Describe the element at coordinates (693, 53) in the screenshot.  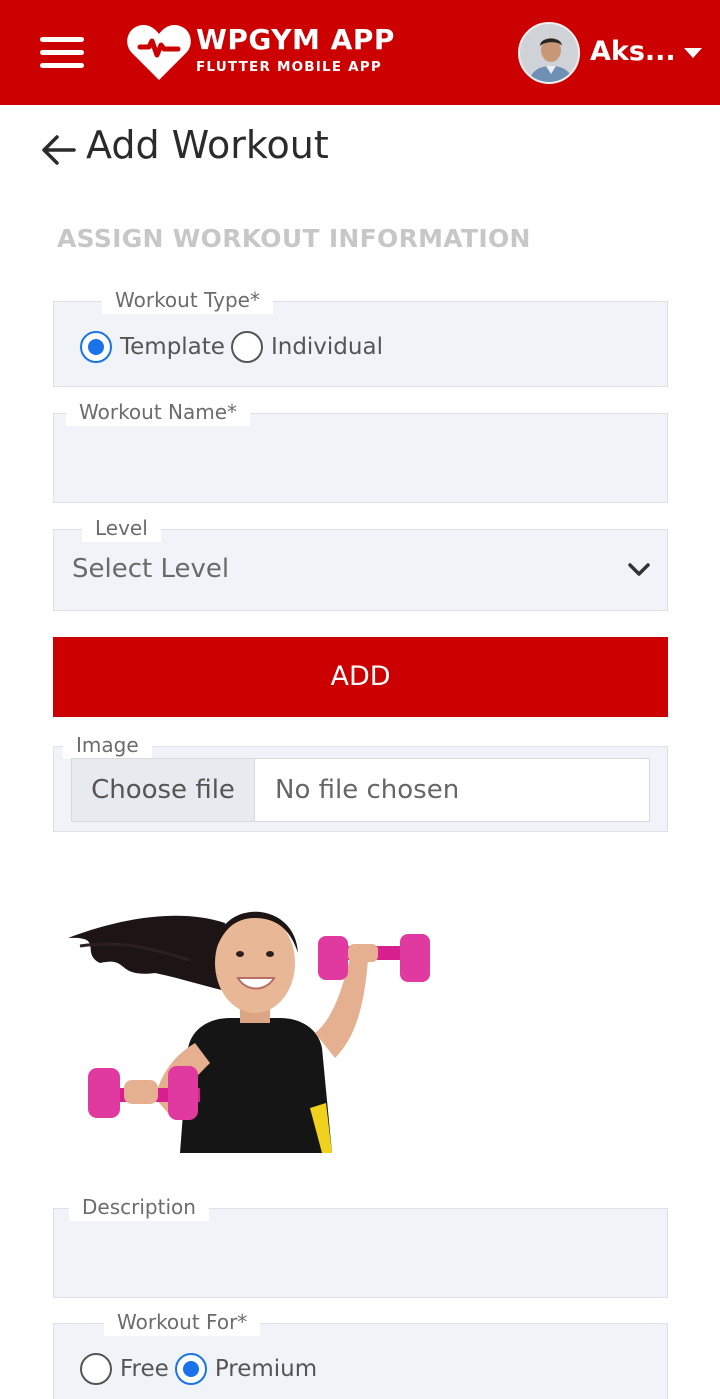
I see `caret-down-icon` at that location.